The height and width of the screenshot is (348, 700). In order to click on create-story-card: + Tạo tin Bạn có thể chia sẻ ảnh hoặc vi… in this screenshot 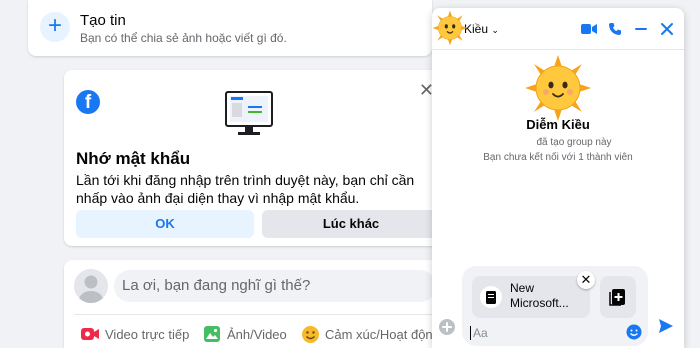, I will do `click(230, 28)`.